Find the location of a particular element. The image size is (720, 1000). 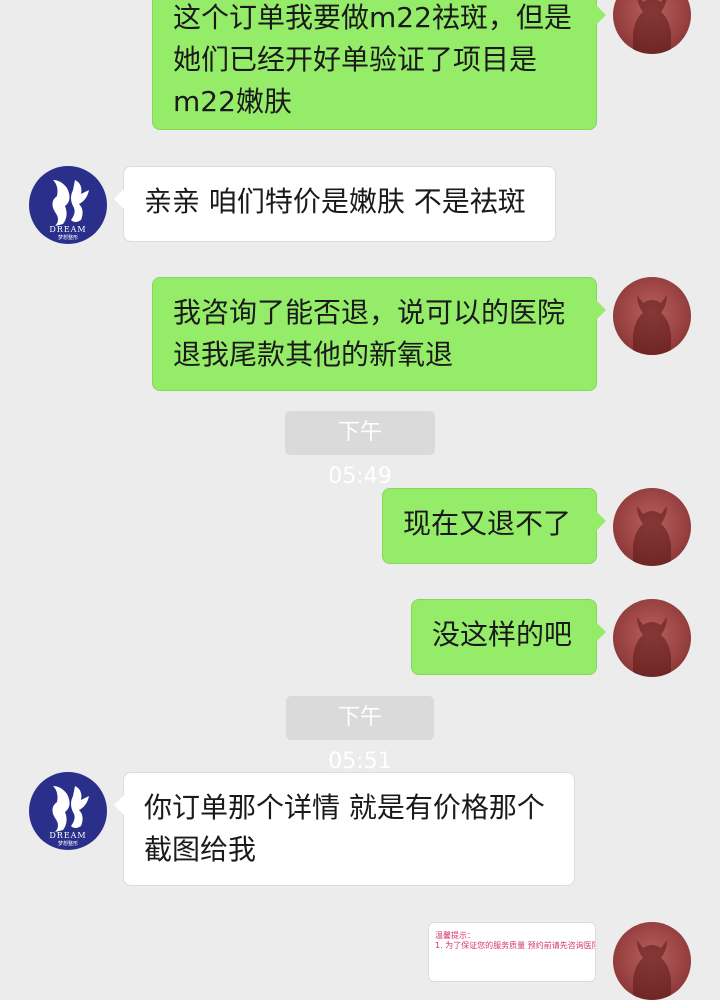

timestamp: 下午05:51 is located at coordinates (360, 735).